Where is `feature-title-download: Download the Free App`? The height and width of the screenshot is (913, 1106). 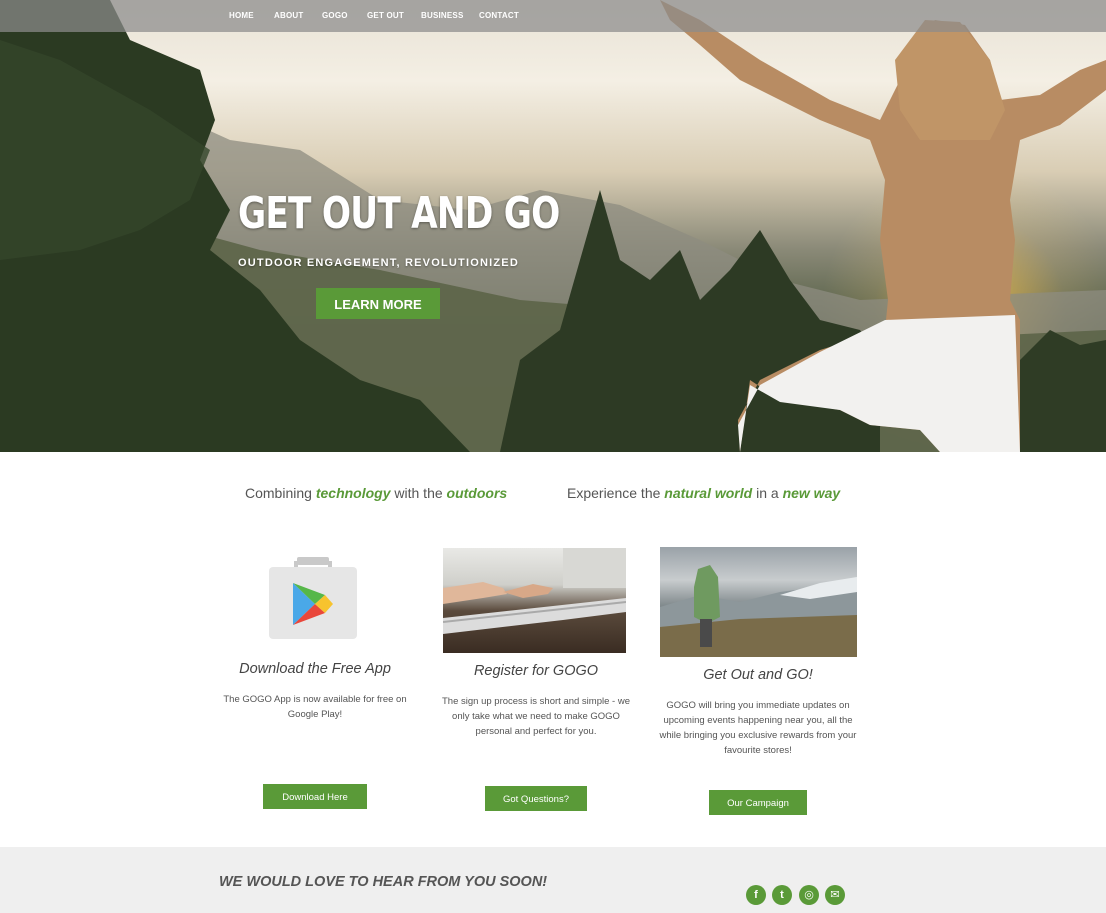
feature-title-download: Download the Free App is located at coordinates (315, 669).